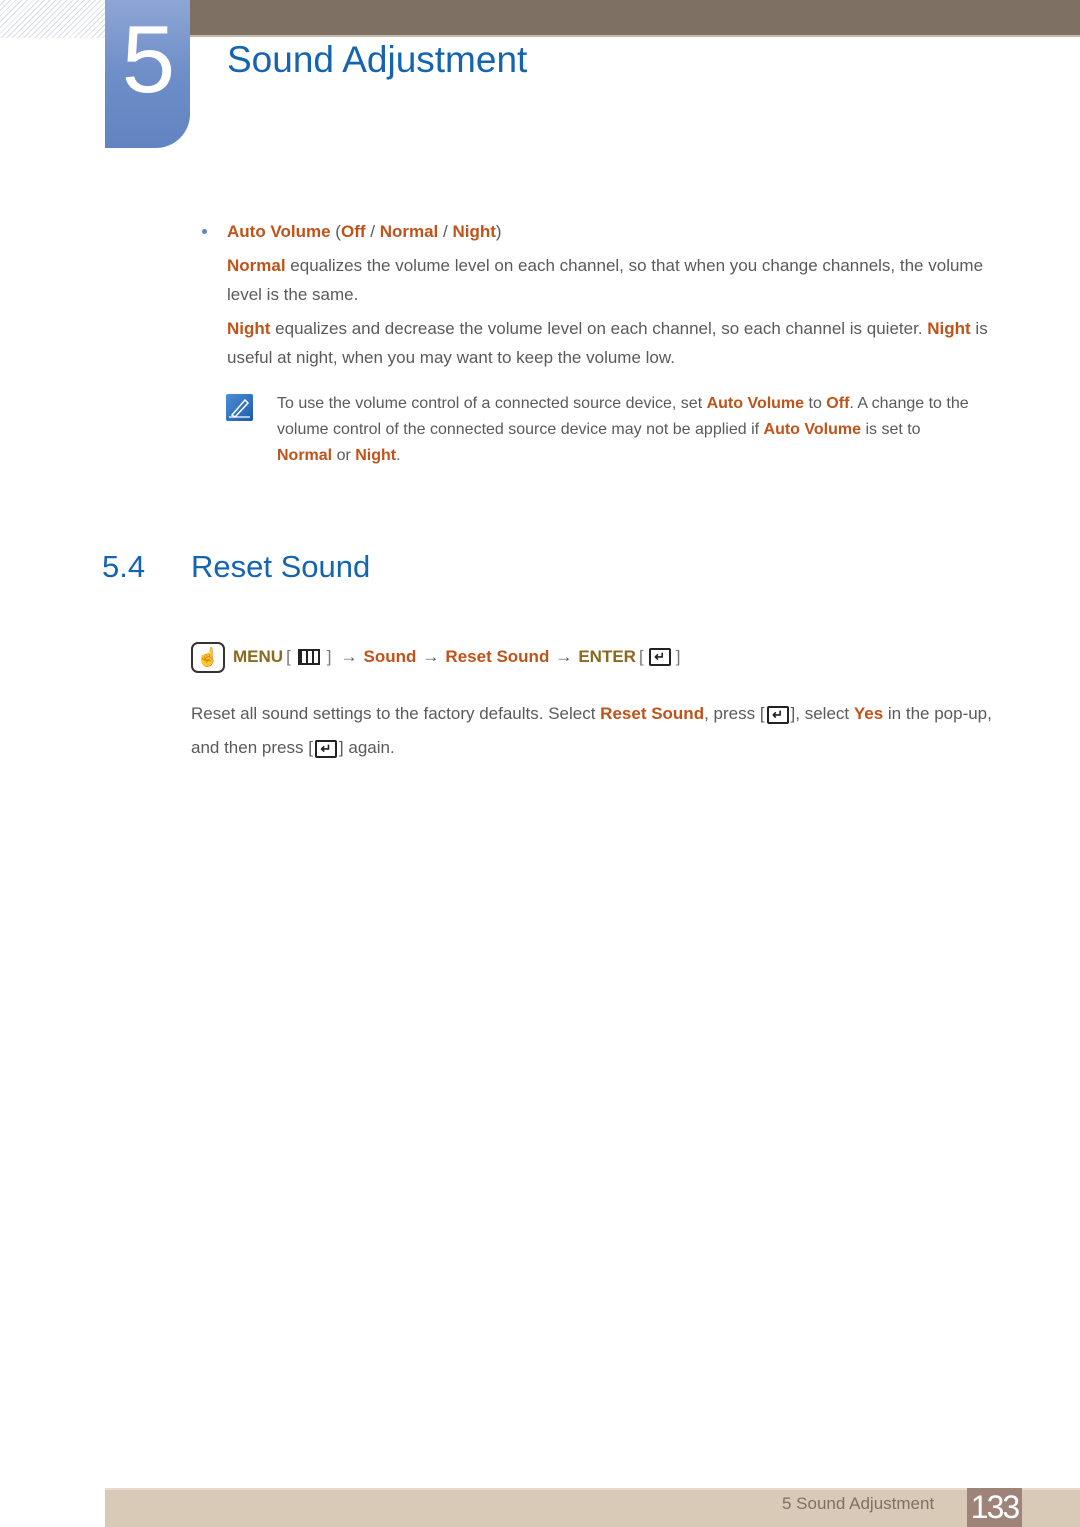 The image size is (1080, 1527). What do you see at coordinates (344, 455) in the screenshot?
I see `note-text-part: or` at bounding box center [344, 455].